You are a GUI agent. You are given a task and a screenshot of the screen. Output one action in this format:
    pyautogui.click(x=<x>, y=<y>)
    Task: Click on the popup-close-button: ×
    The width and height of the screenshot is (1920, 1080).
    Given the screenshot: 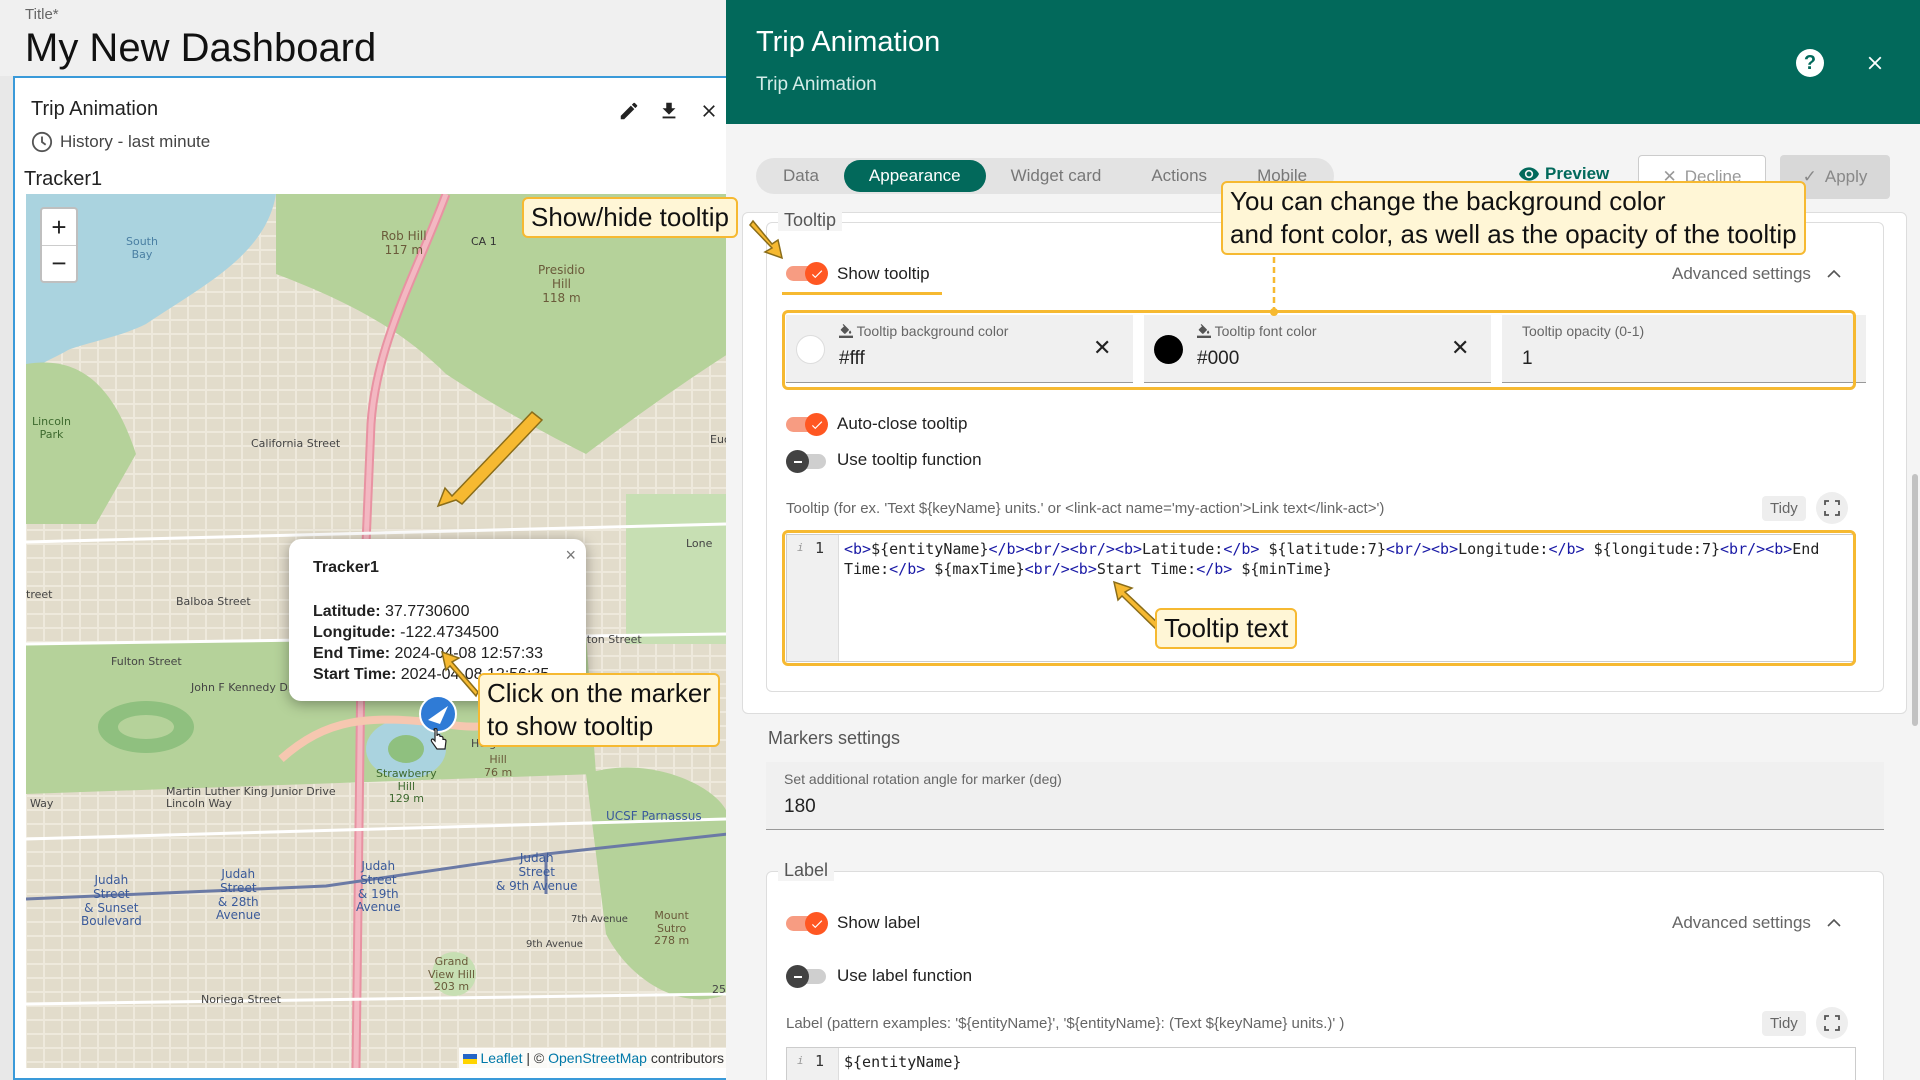 What is the action you would take?
    pyautogui.click(x=570, y=555)
    